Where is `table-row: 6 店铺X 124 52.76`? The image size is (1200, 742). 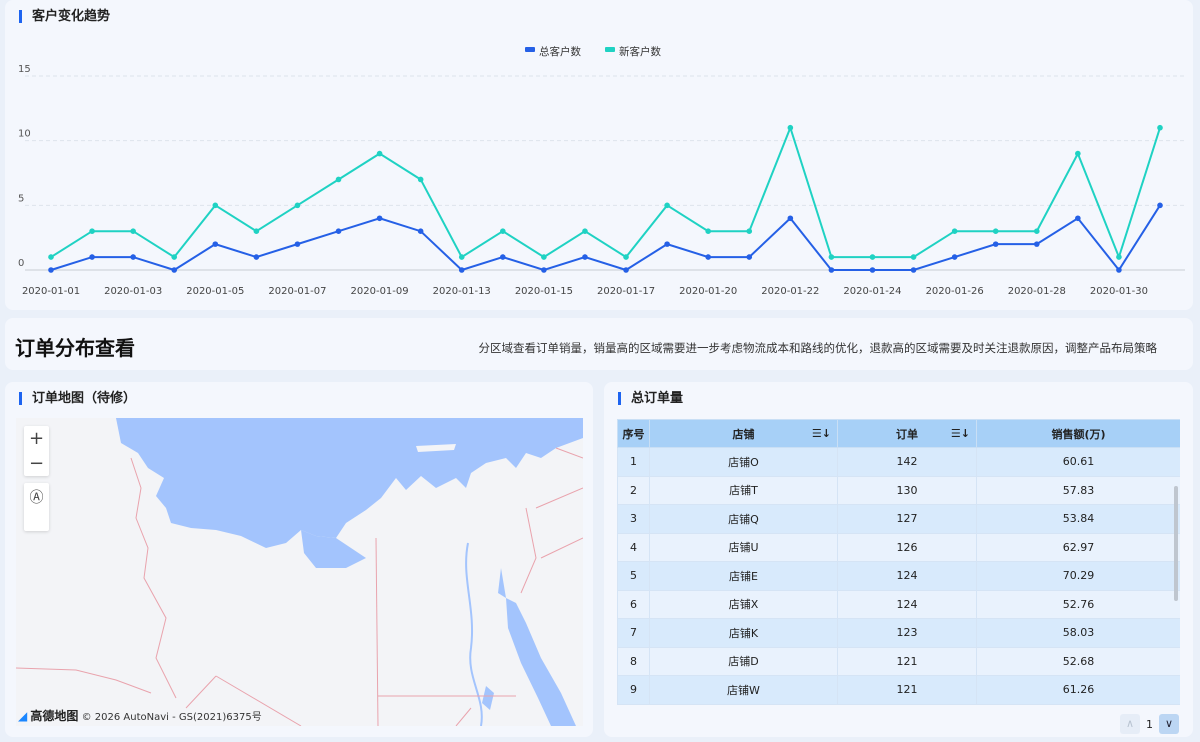 table-row: 6 店铺X 124 52.76 is located at coordinates (898, 604).